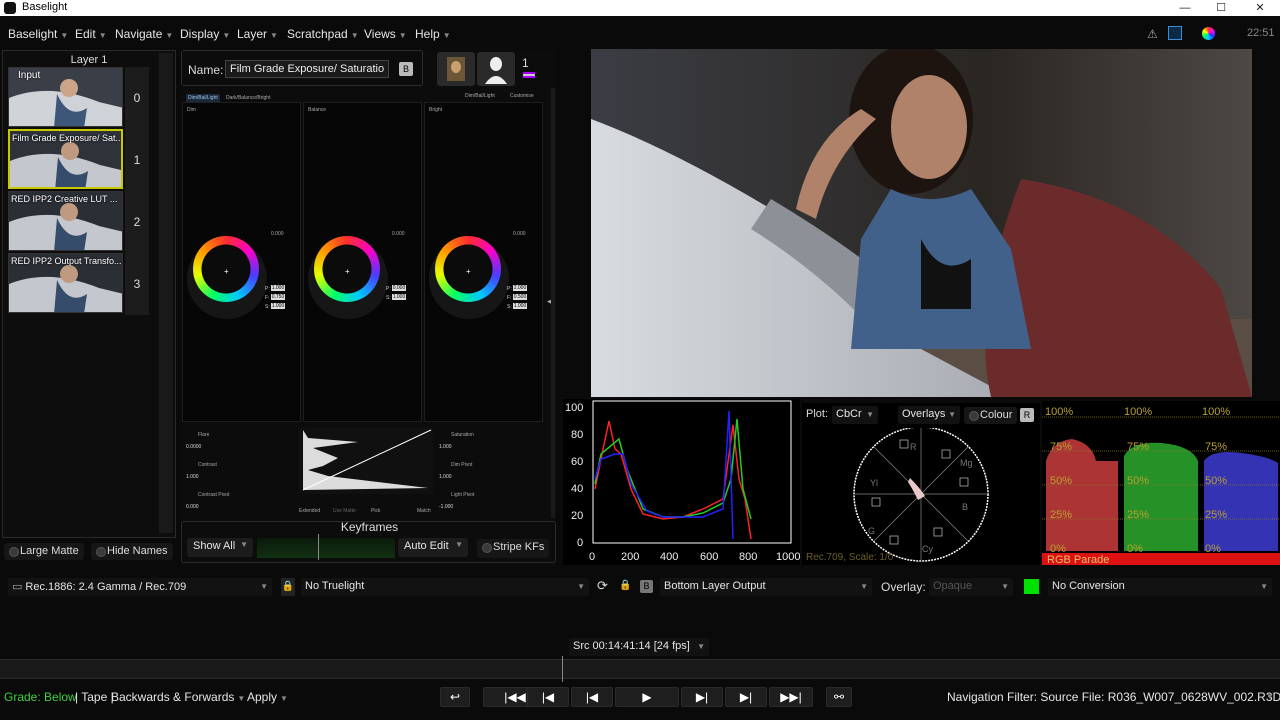 Image resolution: width=1280 pixels, height=720 pixels. Describe the element at coordinates (166, 293) in the screenshot. I see `layers-scrollbar` at that location.